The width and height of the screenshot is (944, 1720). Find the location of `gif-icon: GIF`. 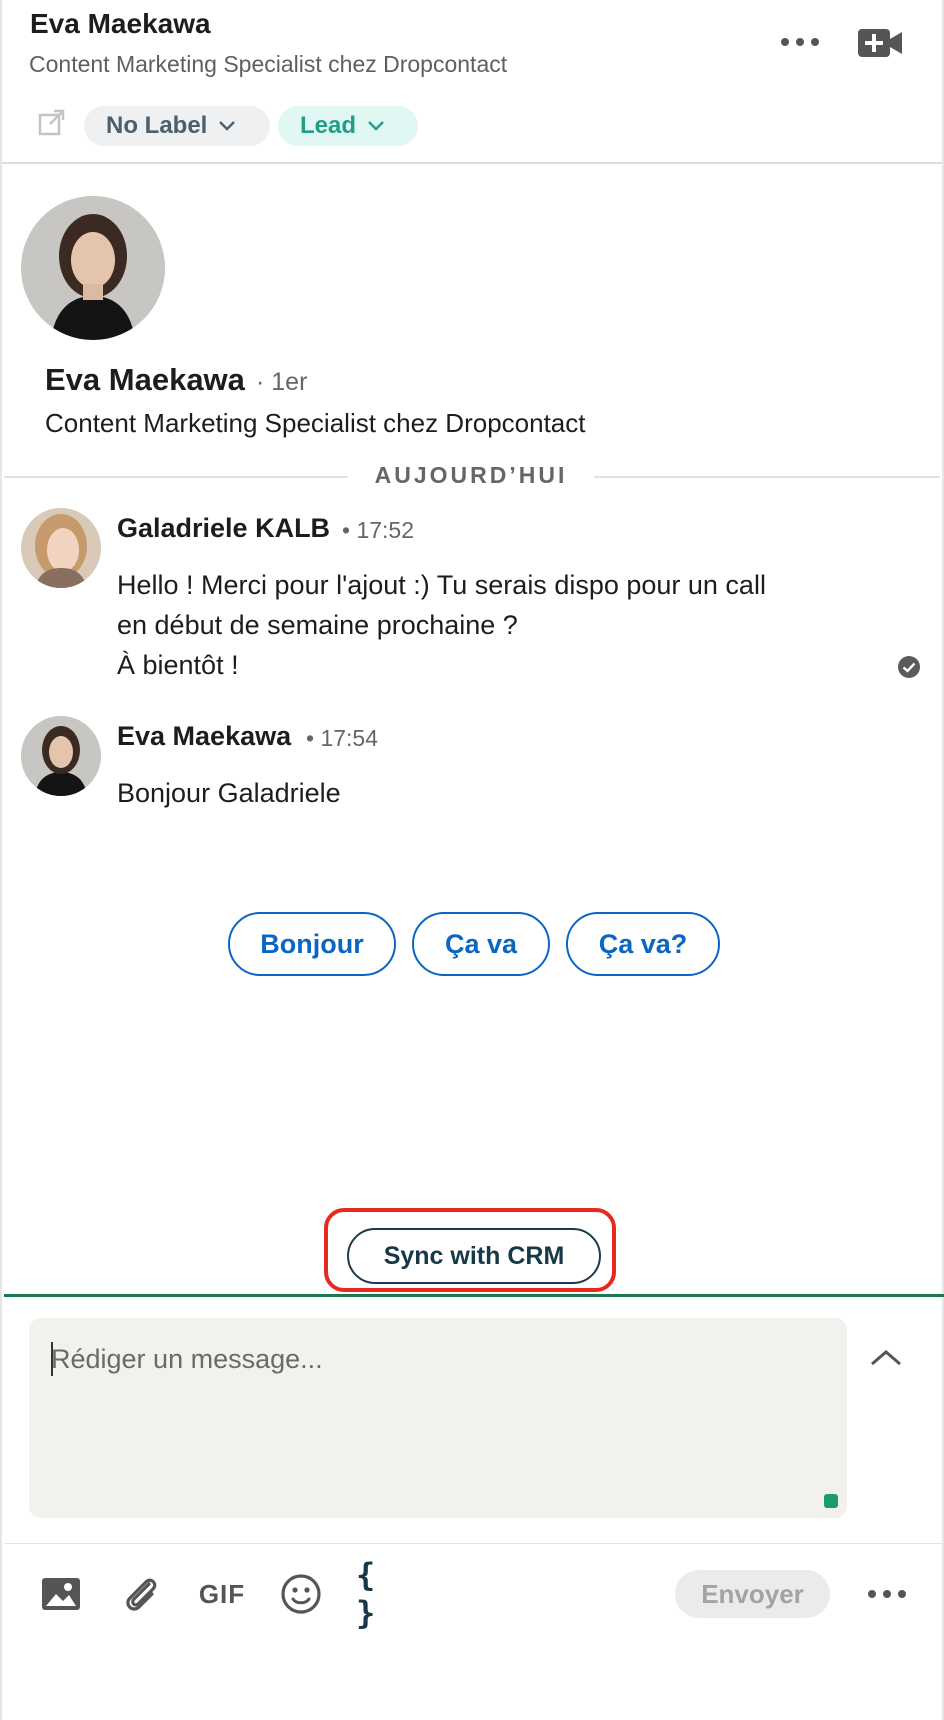

gif-icon: GIF is located at coordinates (222, 1594).